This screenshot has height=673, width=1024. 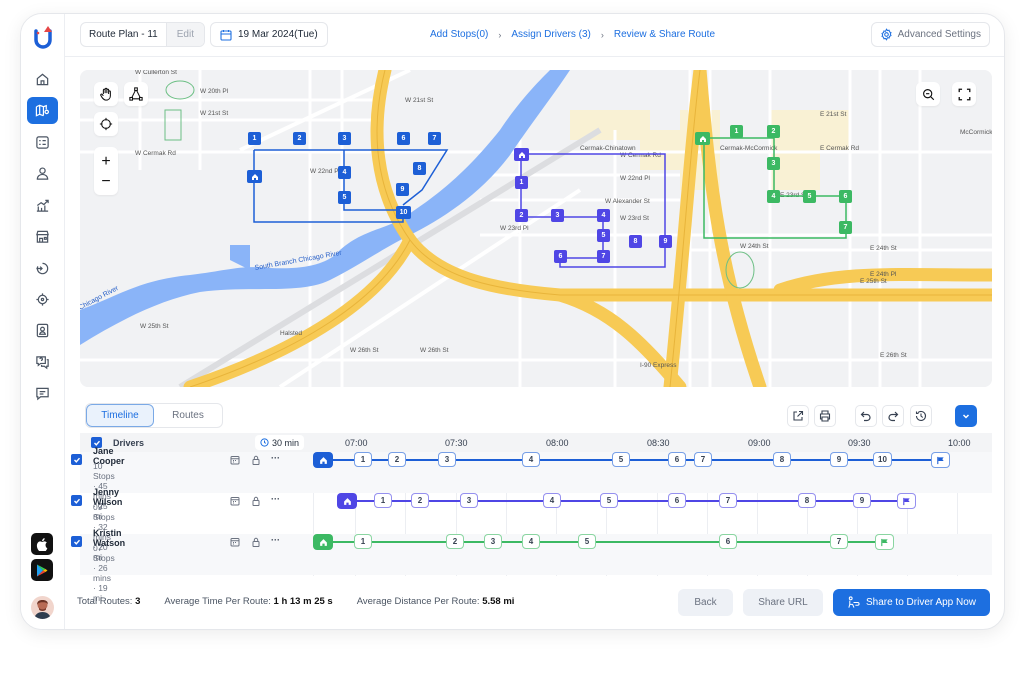 What do you see at coordinates (42, 79) in the screenshot?
I see `sidebar-item-home` at bounding box center [42, 79].